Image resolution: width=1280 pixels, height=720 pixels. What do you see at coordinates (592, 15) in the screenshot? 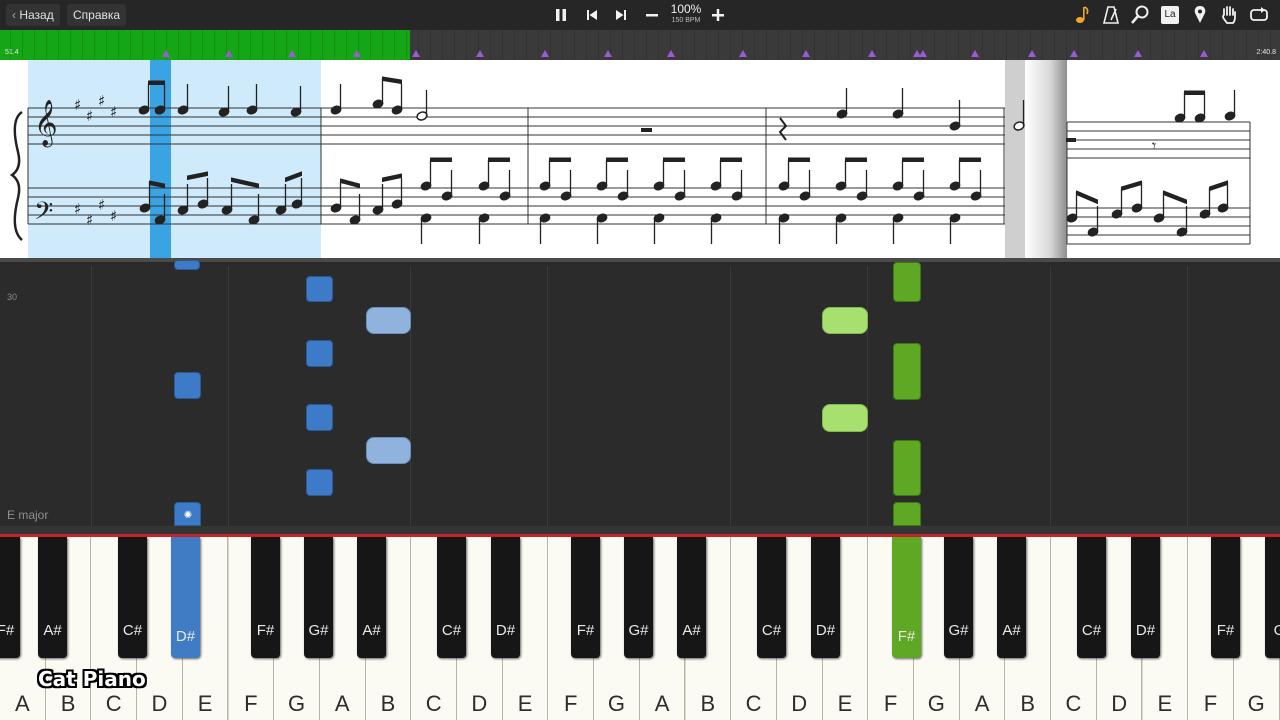
I see `skip-back-icon` at bounding box center [592, 15].